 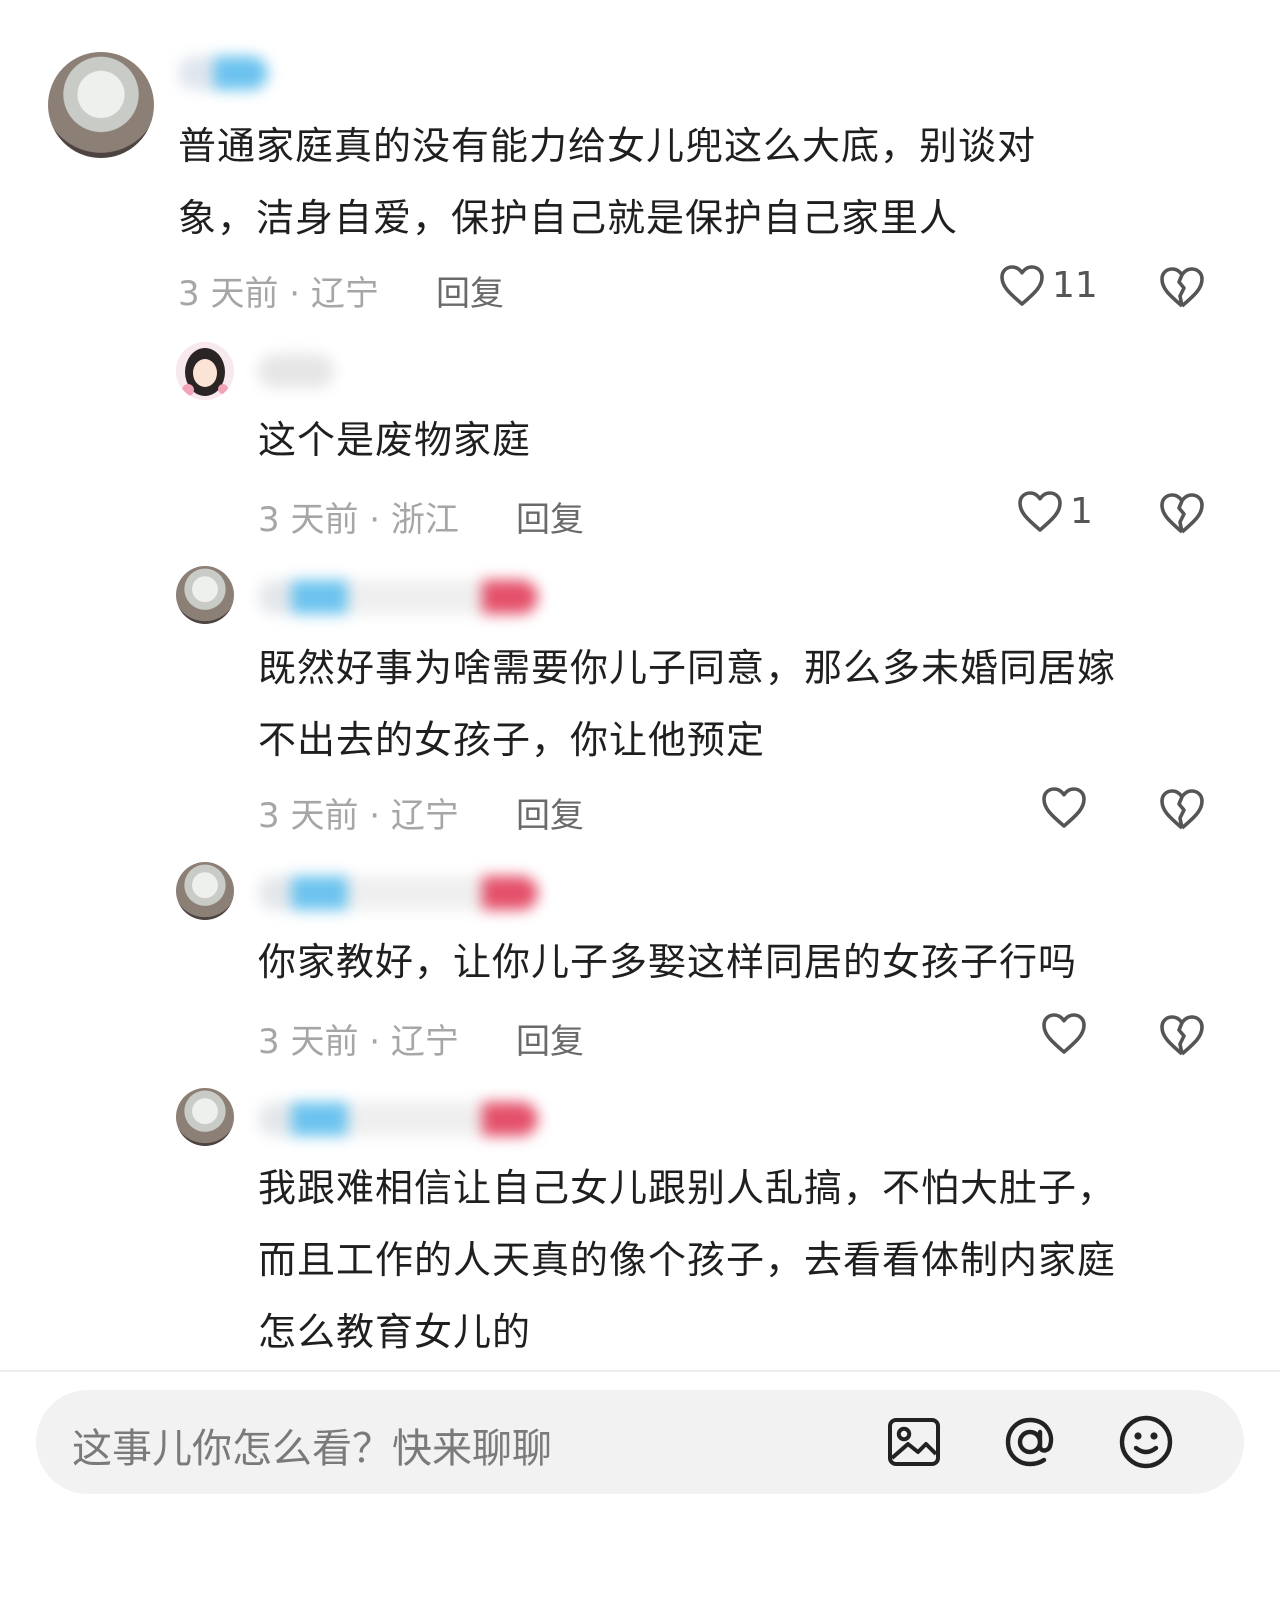 I want to click on like-button: 1, so click(x=1054, y=511).